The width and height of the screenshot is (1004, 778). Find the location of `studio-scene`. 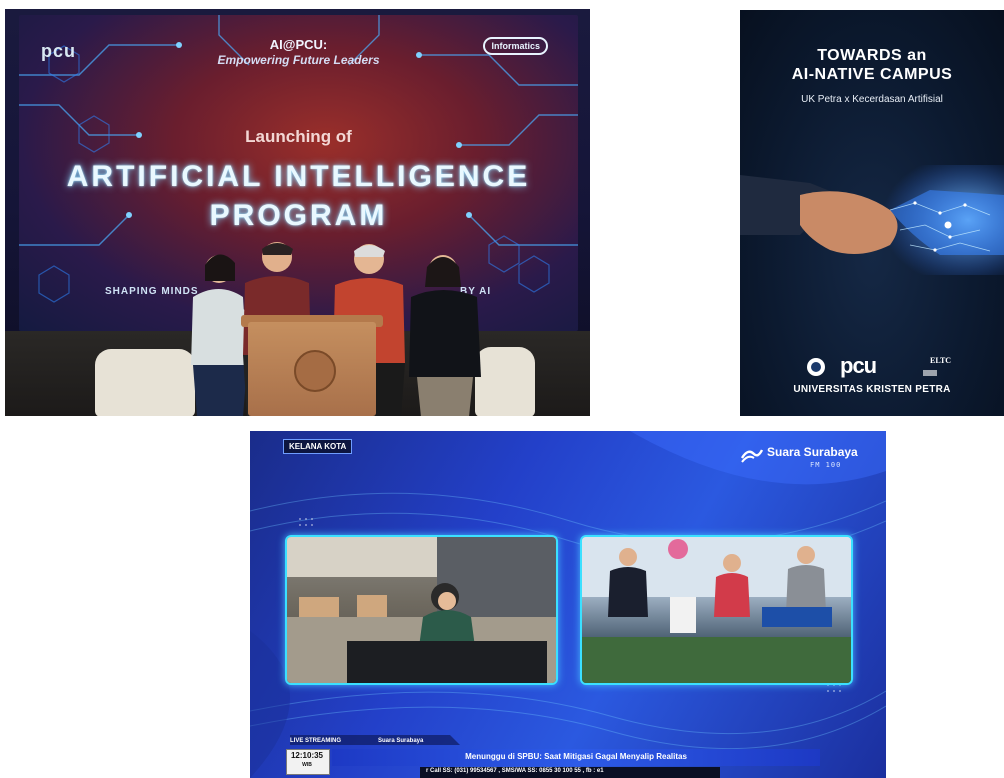

studio-scene is located at coordinates (421, 610).